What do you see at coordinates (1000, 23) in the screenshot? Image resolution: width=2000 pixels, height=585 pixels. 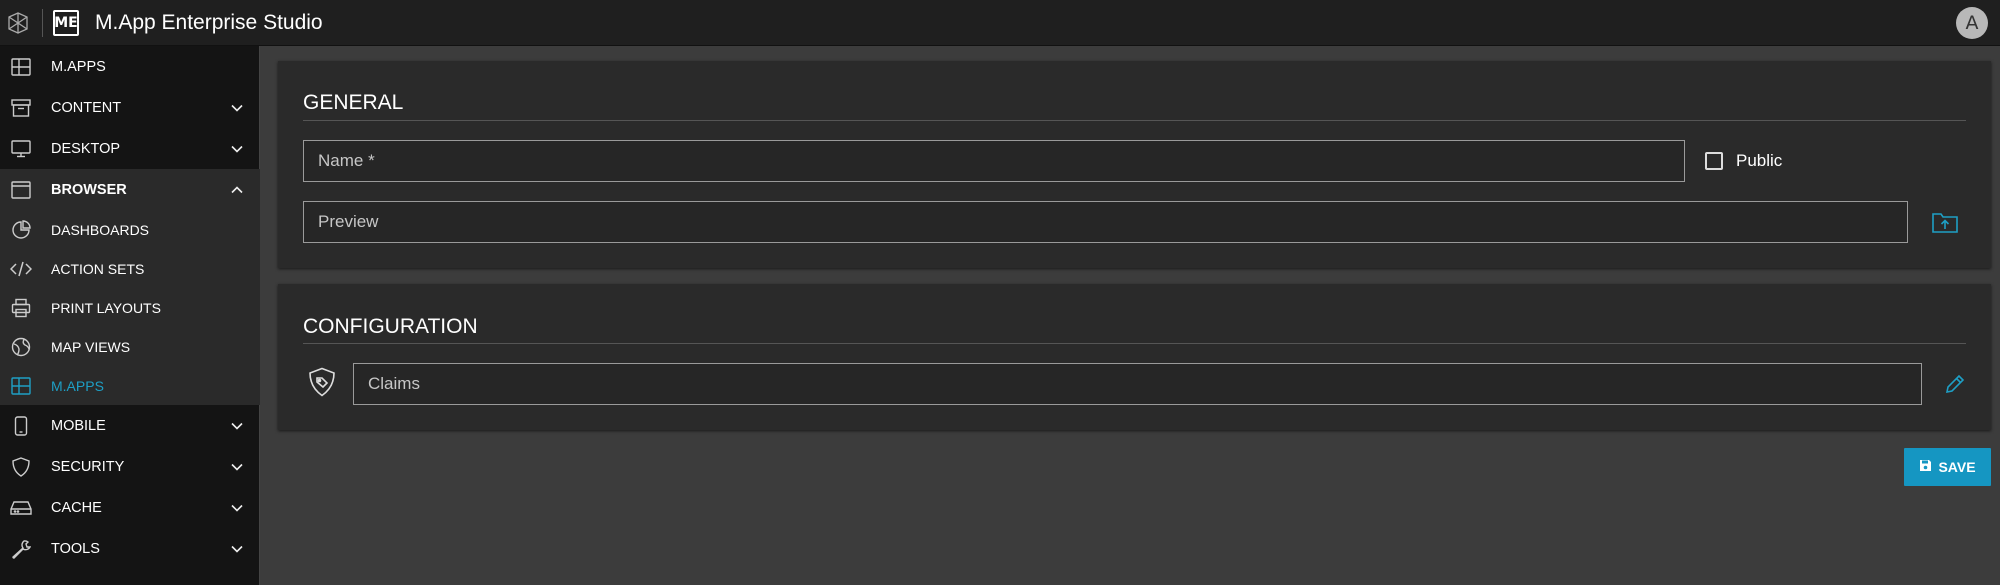 I see `top-bar: ME M.App Enterprise Studio A` at bounding box center [1000, 23].